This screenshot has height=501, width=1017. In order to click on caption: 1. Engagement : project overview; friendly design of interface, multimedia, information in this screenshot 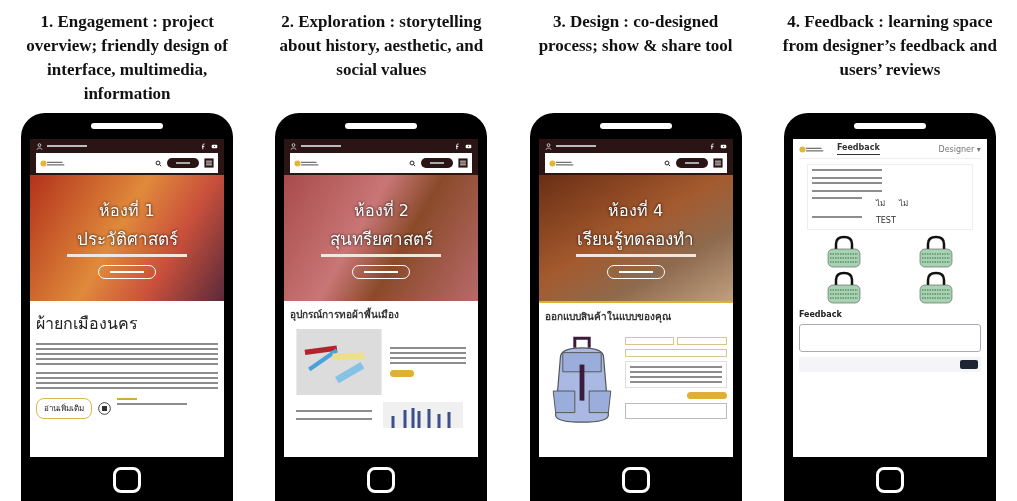, I will do `click(127, 58)`.